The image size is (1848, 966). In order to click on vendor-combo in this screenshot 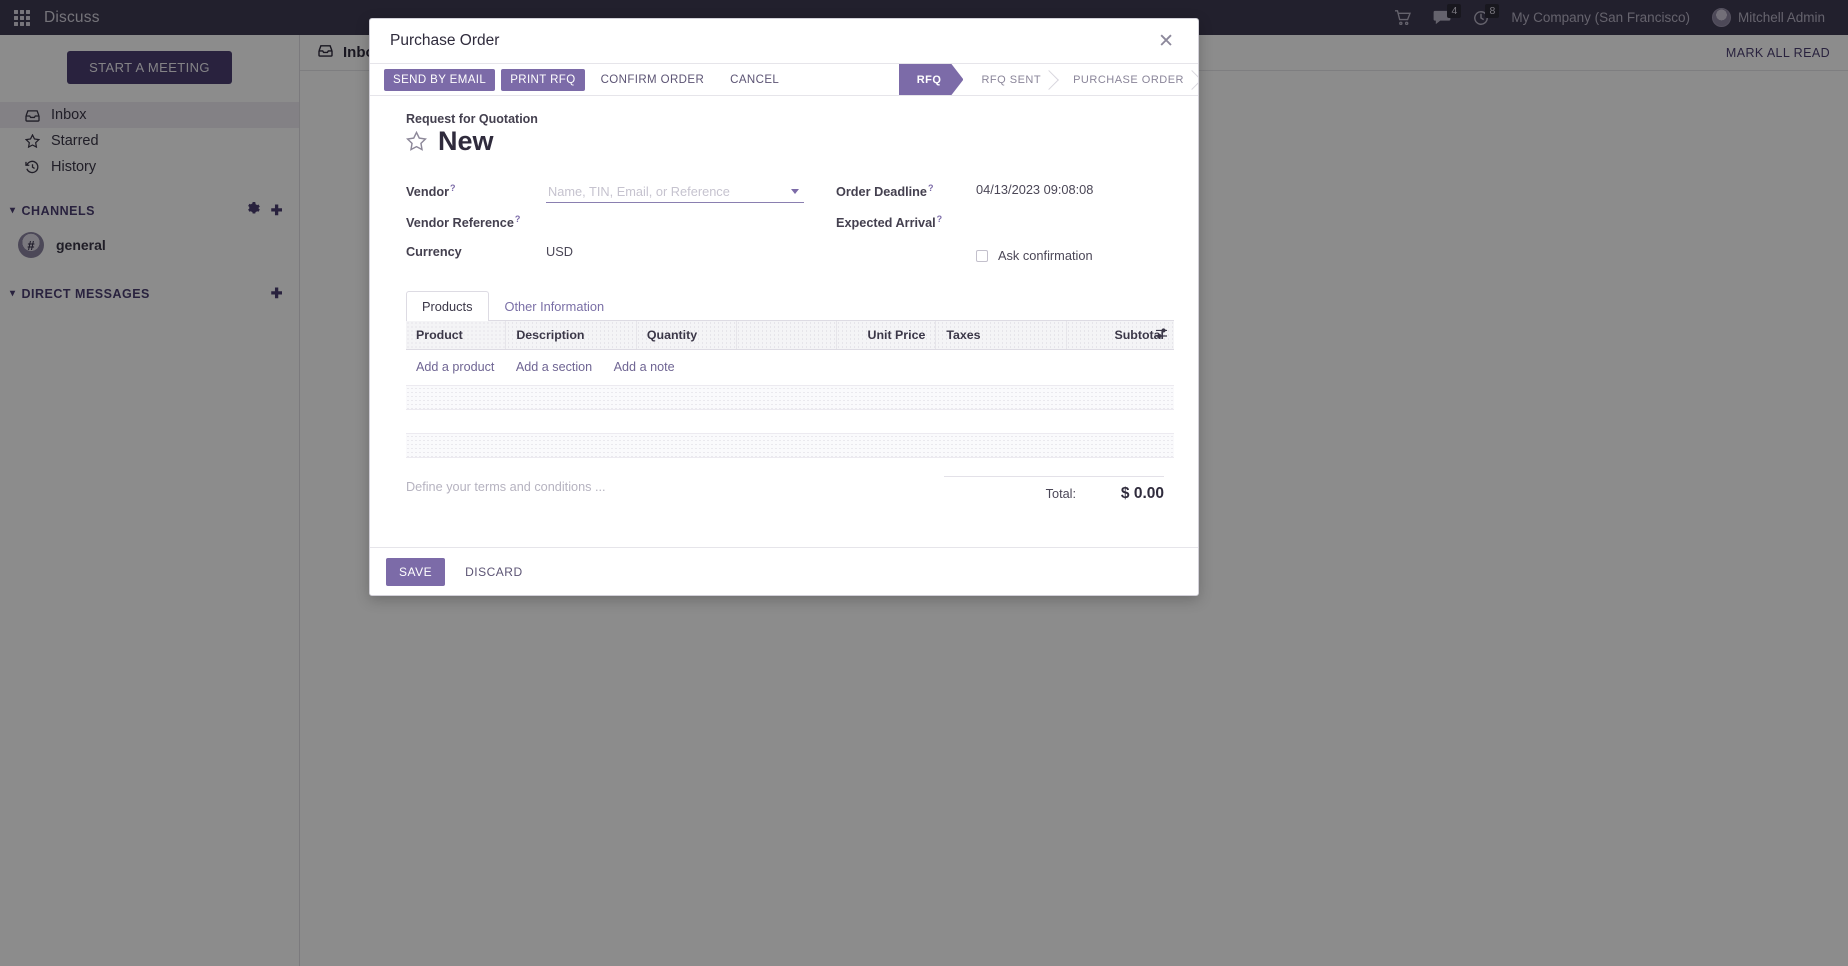, I will do `click(675, 192)`.